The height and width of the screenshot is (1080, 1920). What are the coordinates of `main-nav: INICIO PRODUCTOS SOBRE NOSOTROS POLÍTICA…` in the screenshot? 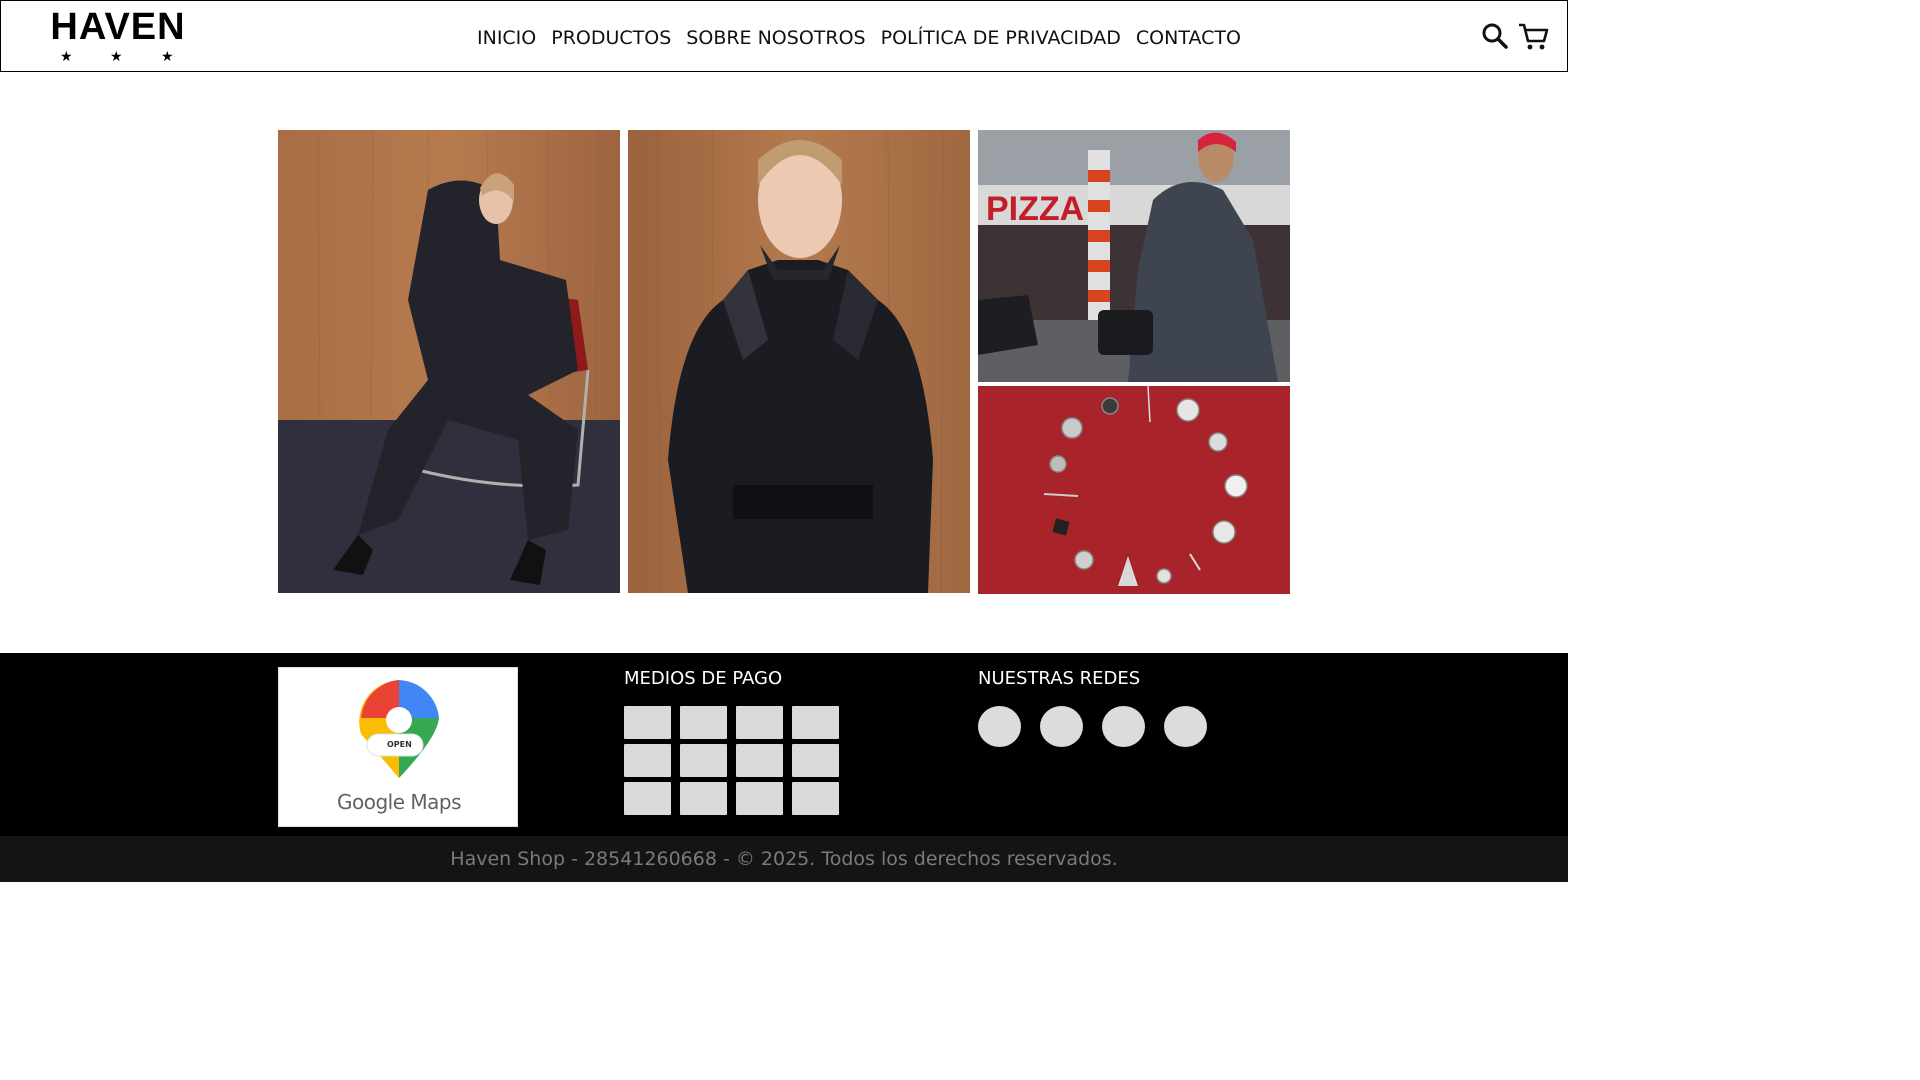 It's located at (859, 38).